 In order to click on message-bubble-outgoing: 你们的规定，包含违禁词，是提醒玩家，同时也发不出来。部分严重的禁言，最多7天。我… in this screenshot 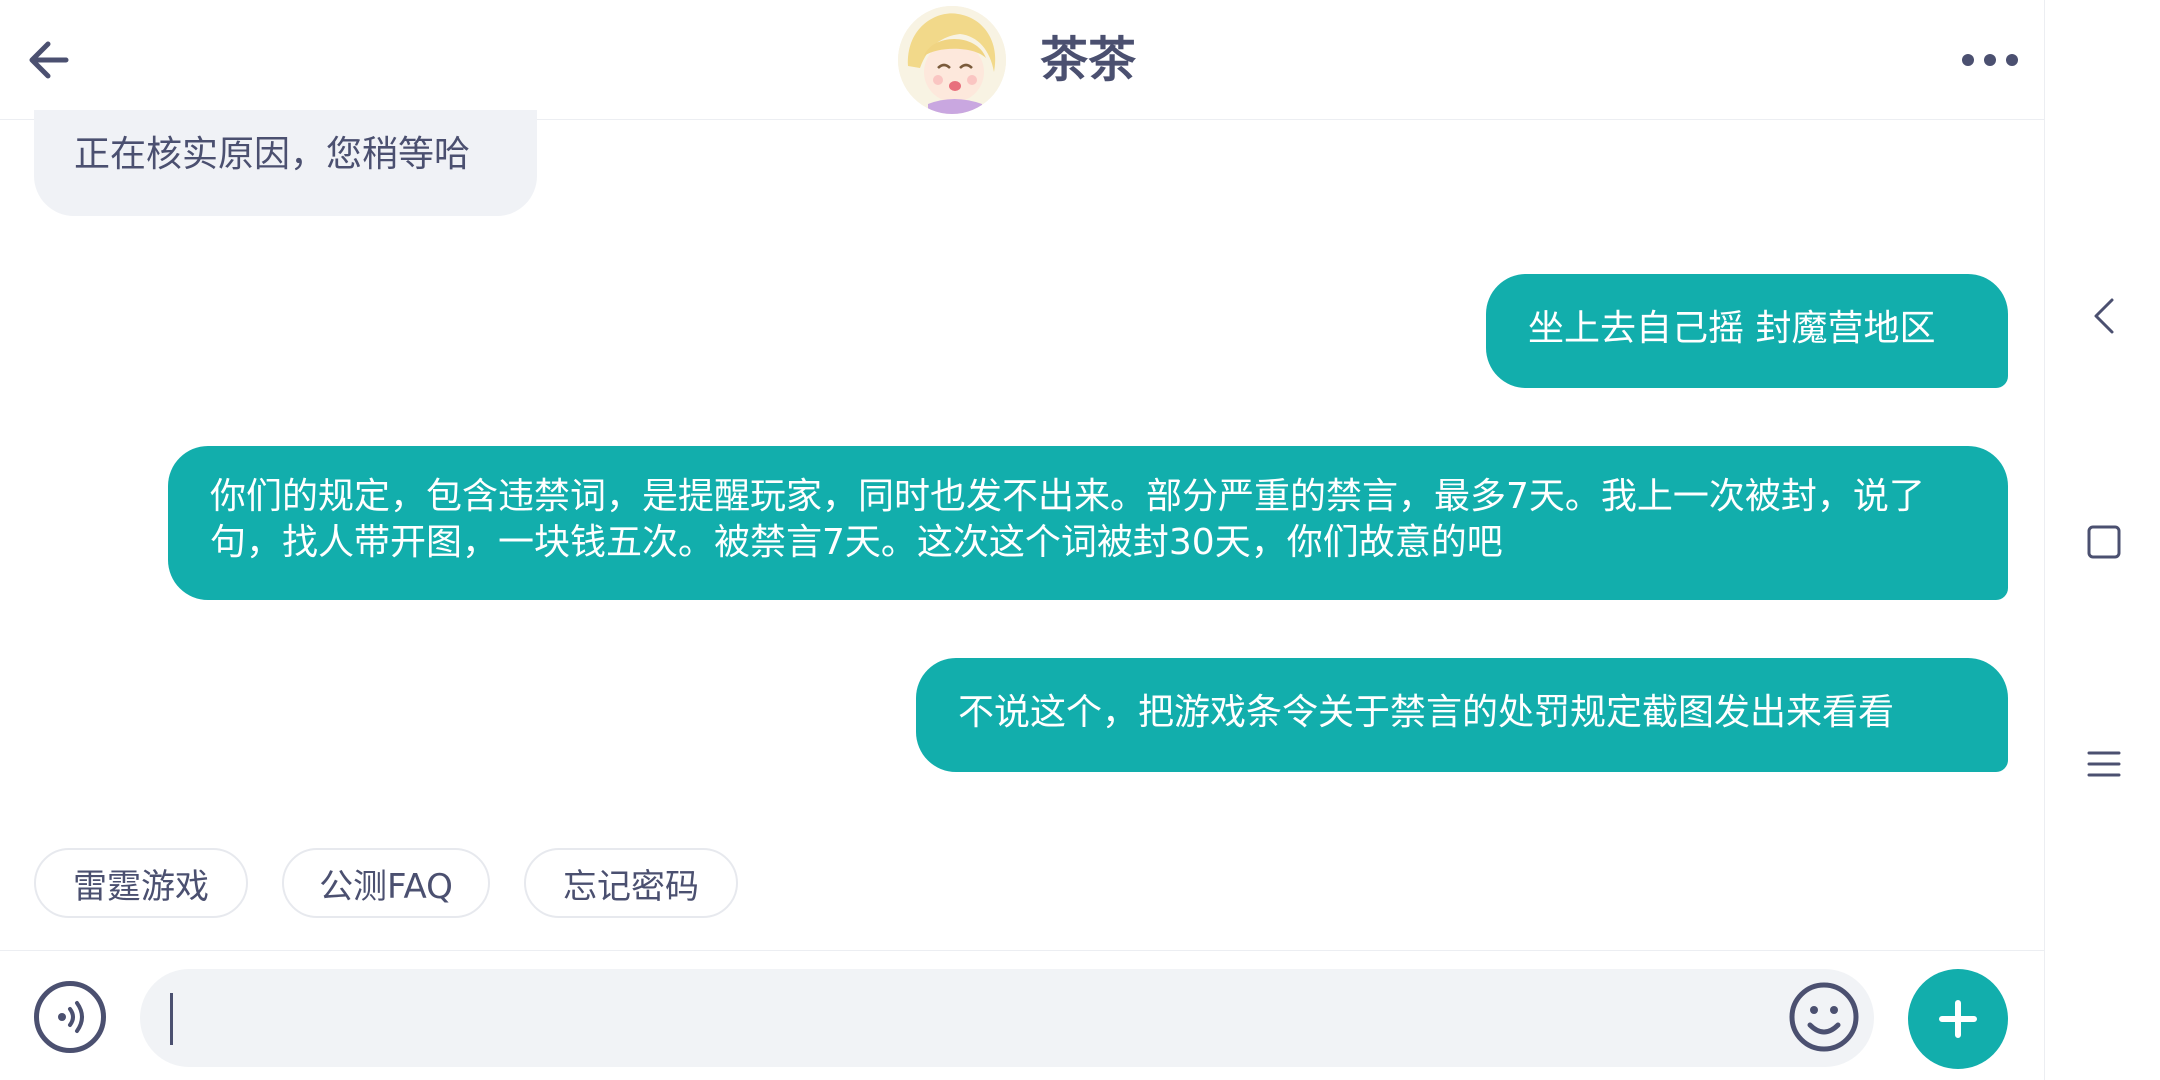, I will do `click(1088, 523)`.